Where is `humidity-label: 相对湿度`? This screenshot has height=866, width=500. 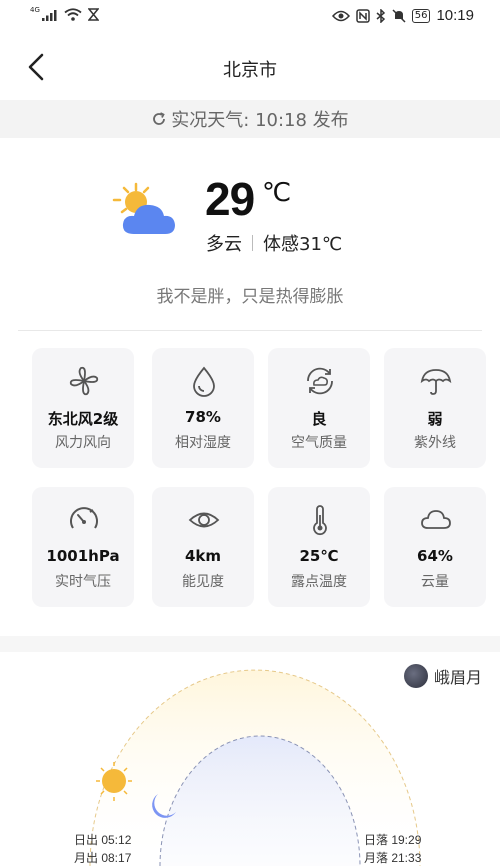
humidity-label: 相对湿度 is located at coordinates (203, 443).